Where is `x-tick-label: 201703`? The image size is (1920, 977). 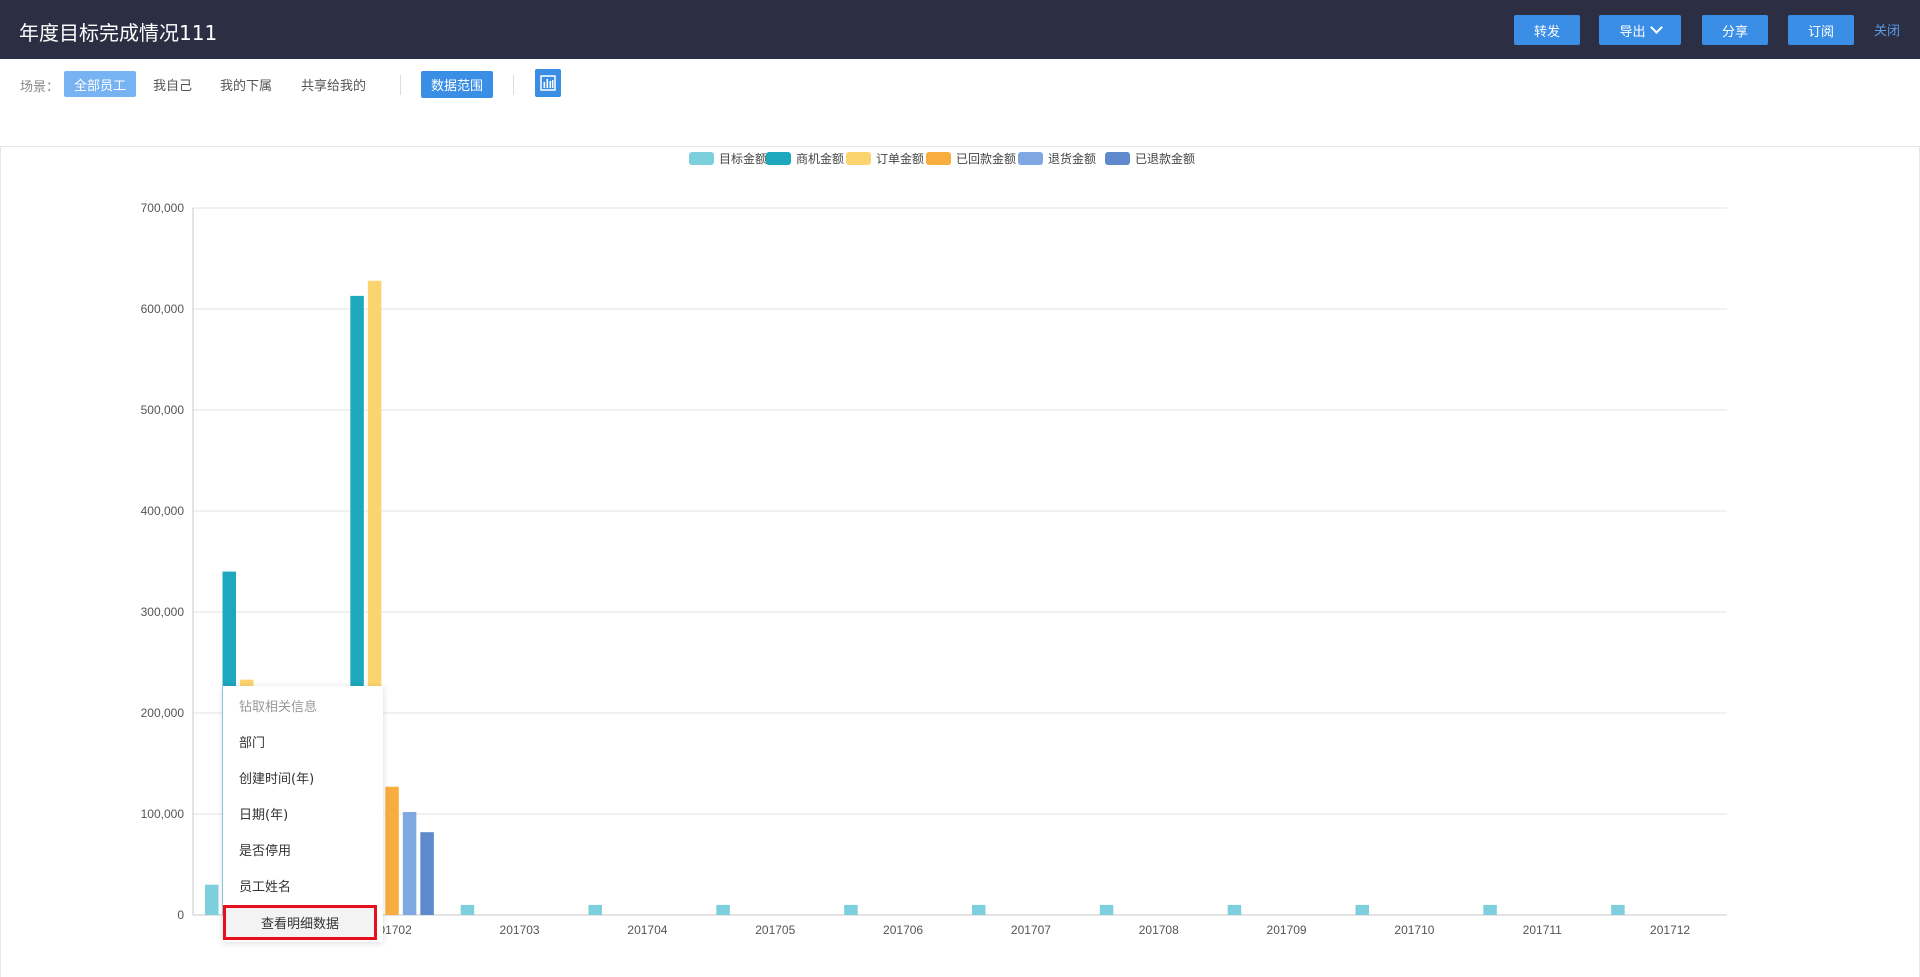 x-tick-label: 201703 is located at coordinates (520, 930).